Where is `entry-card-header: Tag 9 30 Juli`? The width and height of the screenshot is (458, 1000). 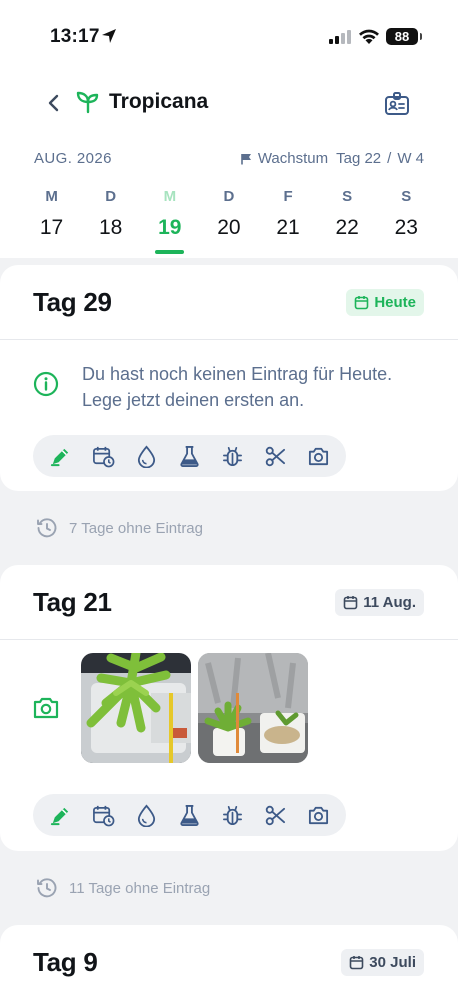
entry-card-header: Tag 9 30 Juli is located at coordinates (229, 962).